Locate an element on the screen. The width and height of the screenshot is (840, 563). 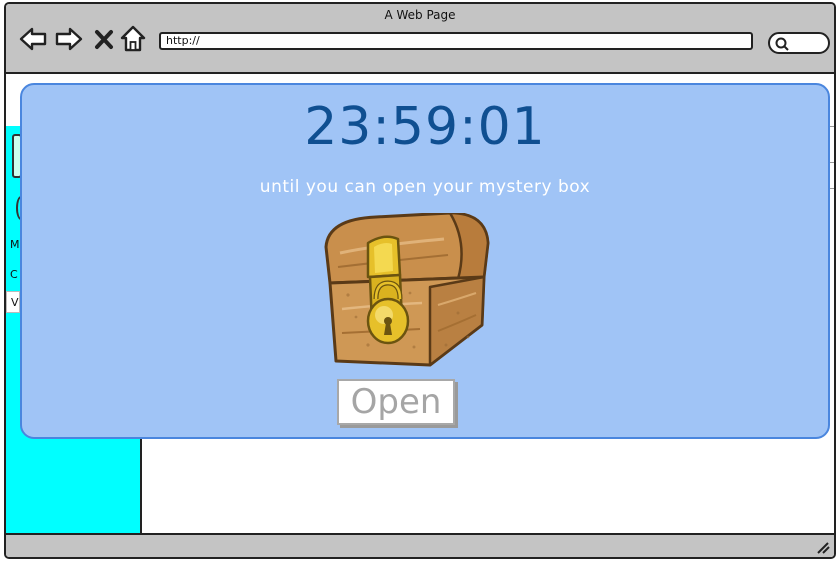
sidebar-item-v: V is located at coordinates (13, 302).